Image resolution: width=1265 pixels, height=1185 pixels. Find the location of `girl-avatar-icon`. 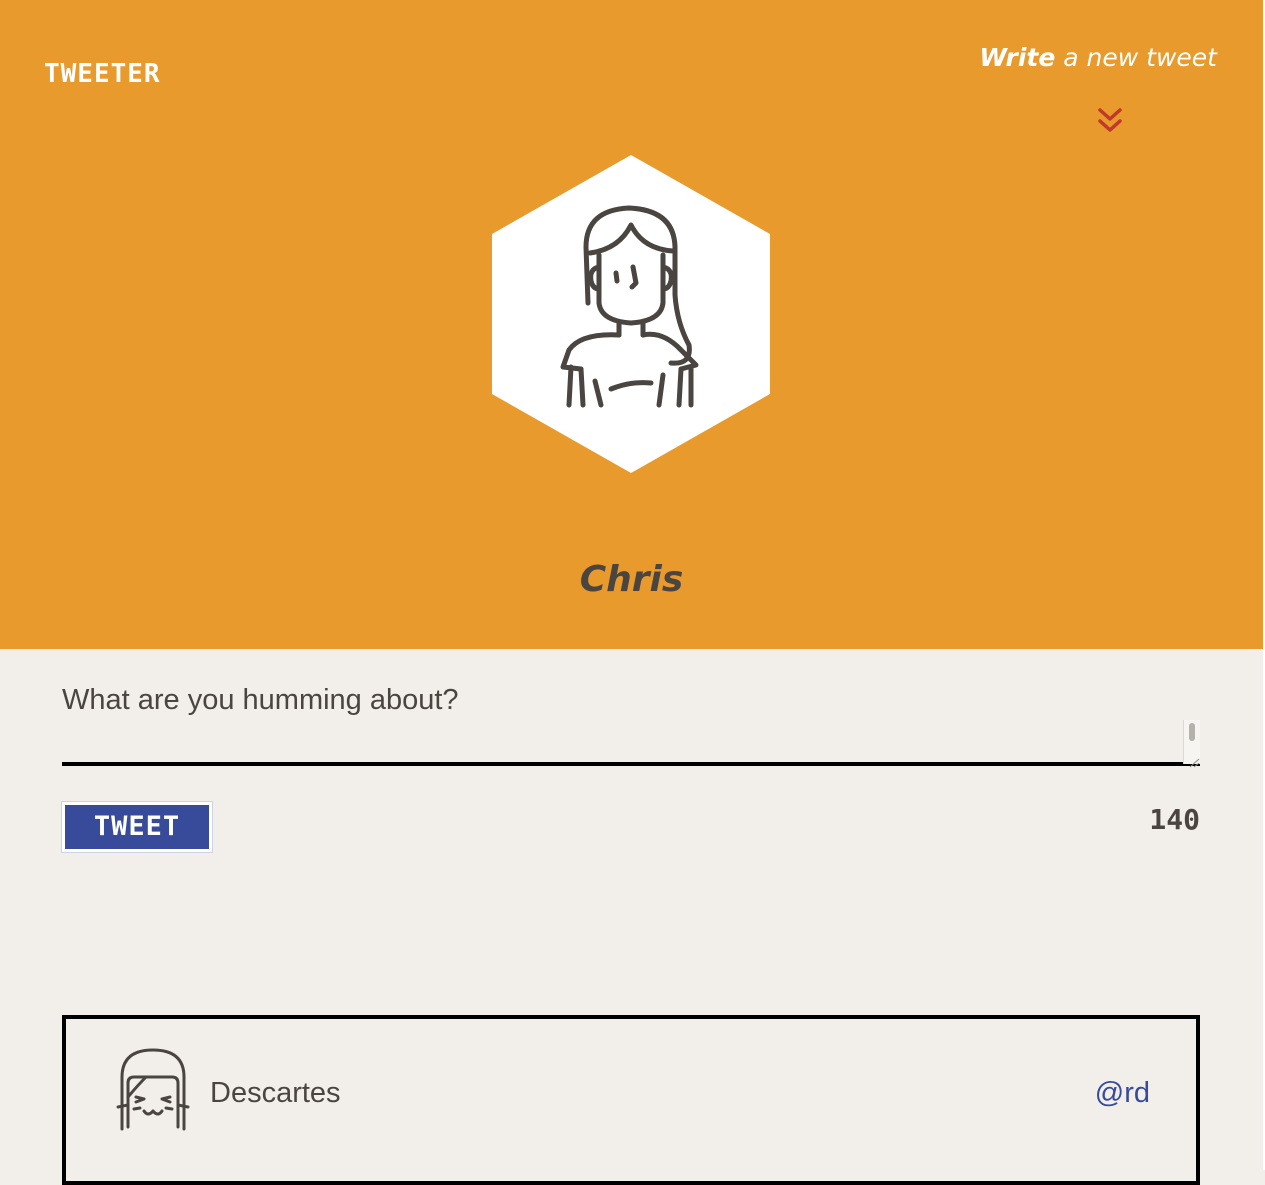

girl-avatar-icon is located at coordinates (153, 1089).